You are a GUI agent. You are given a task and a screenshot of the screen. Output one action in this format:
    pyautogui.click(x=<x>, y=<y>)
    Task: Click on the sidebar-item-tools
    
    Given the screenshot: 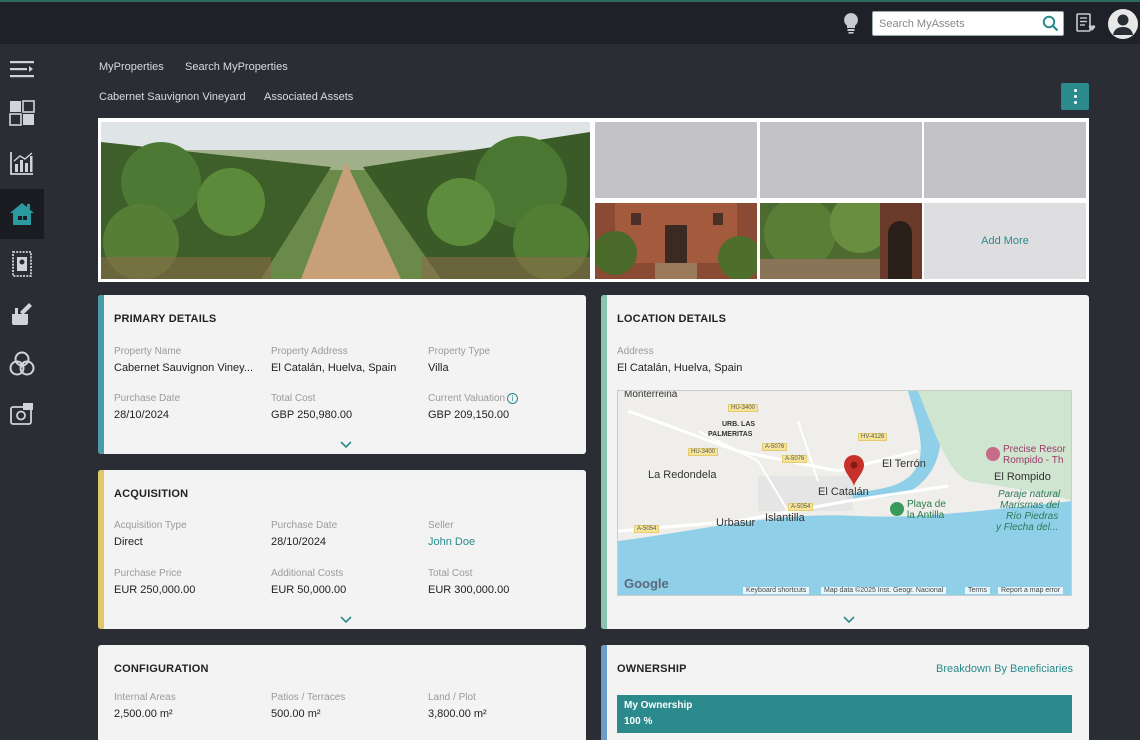 What is the action you would take?
    pyautogui.click(x=22, y=314)
    